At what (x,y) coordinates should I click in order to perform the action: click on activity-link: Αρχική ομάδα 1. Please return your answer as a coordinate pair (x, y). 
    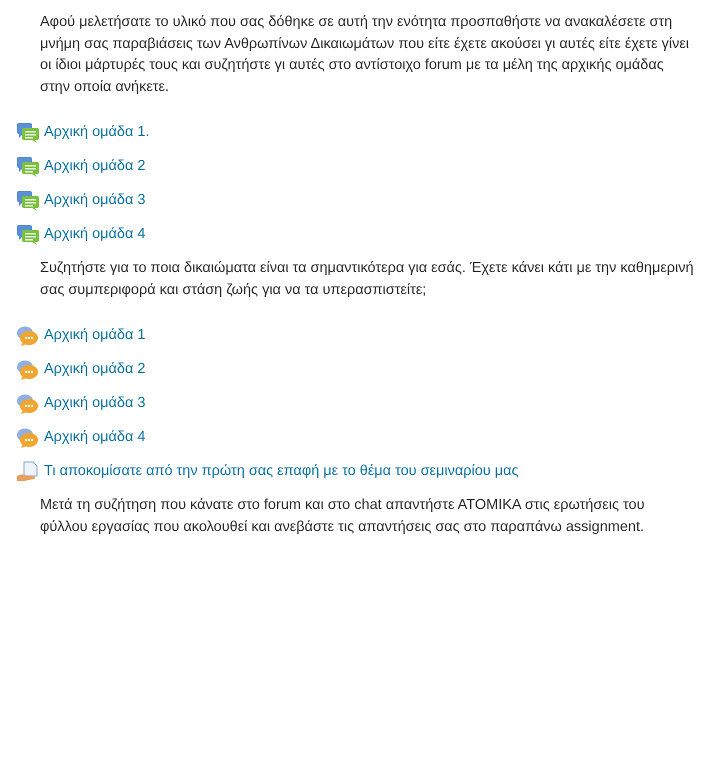
    Looking at the image, I should click on (95, 336).